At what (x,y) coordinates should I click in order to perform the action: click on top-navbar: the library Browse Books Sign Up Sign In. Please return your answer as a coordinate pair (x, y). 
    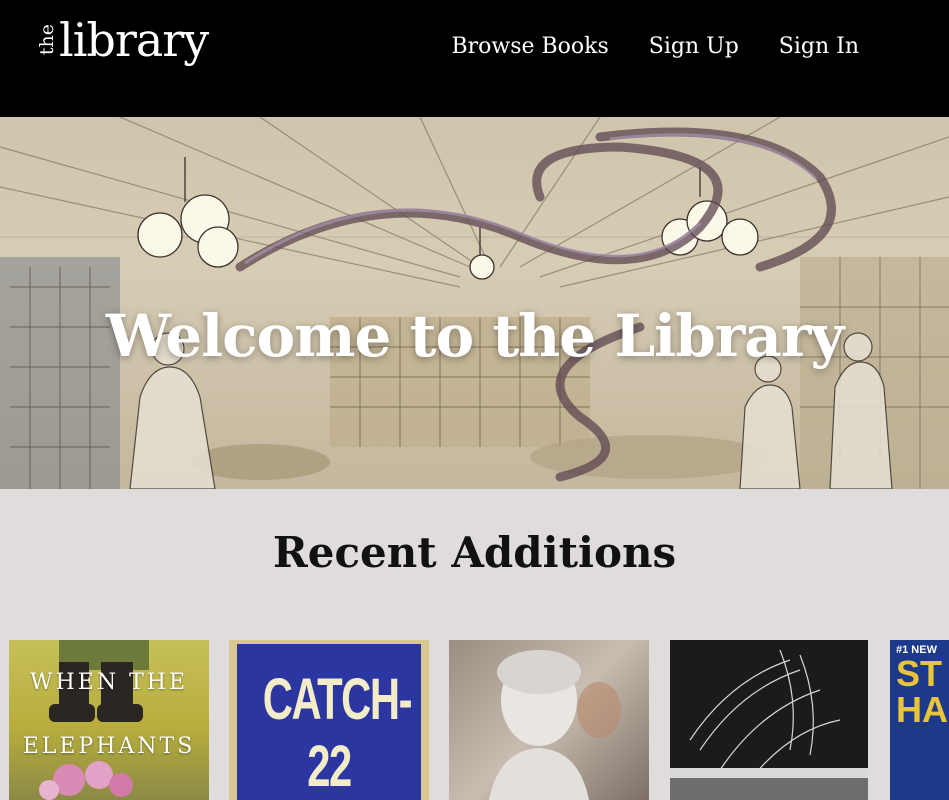
    Looking at the image, I should click on (474, 58).